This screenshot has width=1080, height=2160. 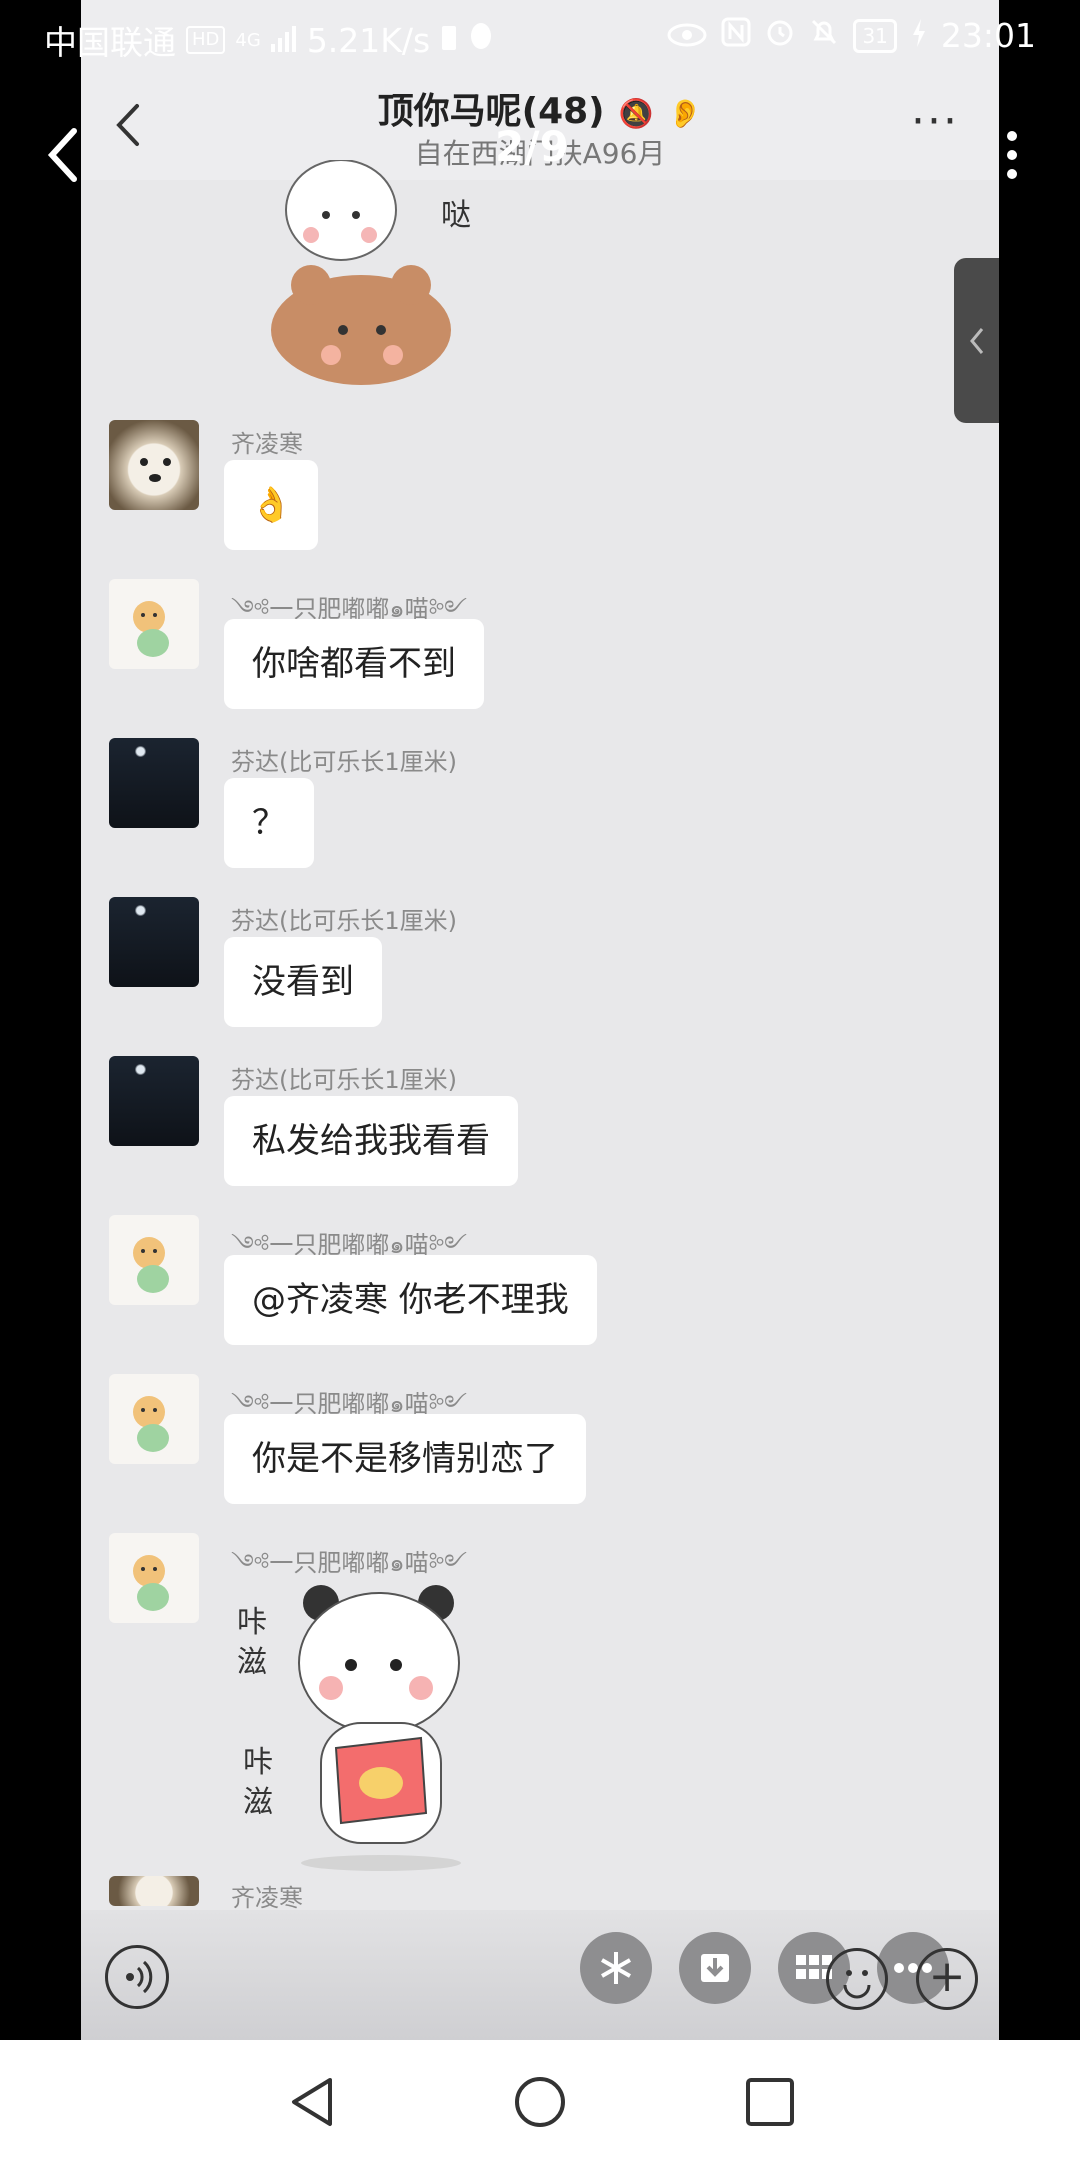 What do you see at coordinates (636, 113) in the screenshot?
I see `mute-icon: 🔕` at bounding box center [636, 113].